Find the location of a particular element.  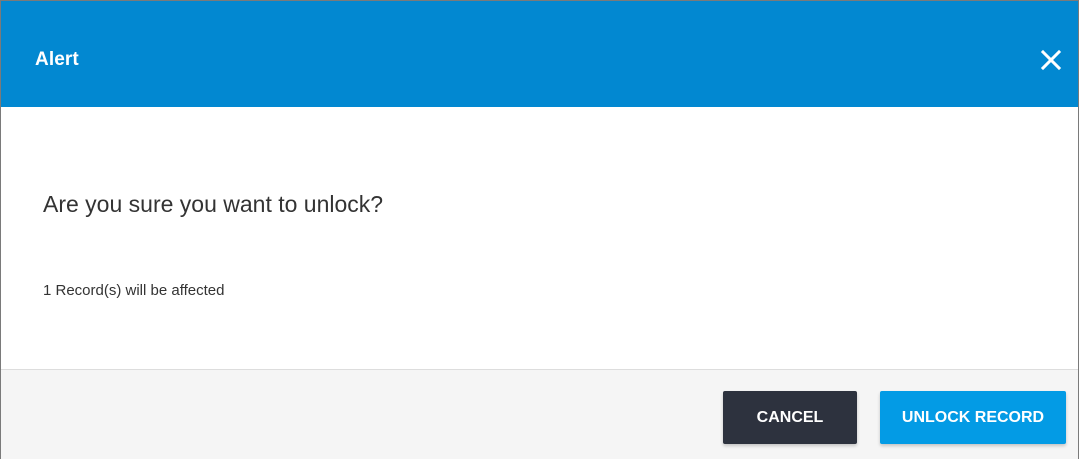

close-icon is located at coordinates (1051, 60).